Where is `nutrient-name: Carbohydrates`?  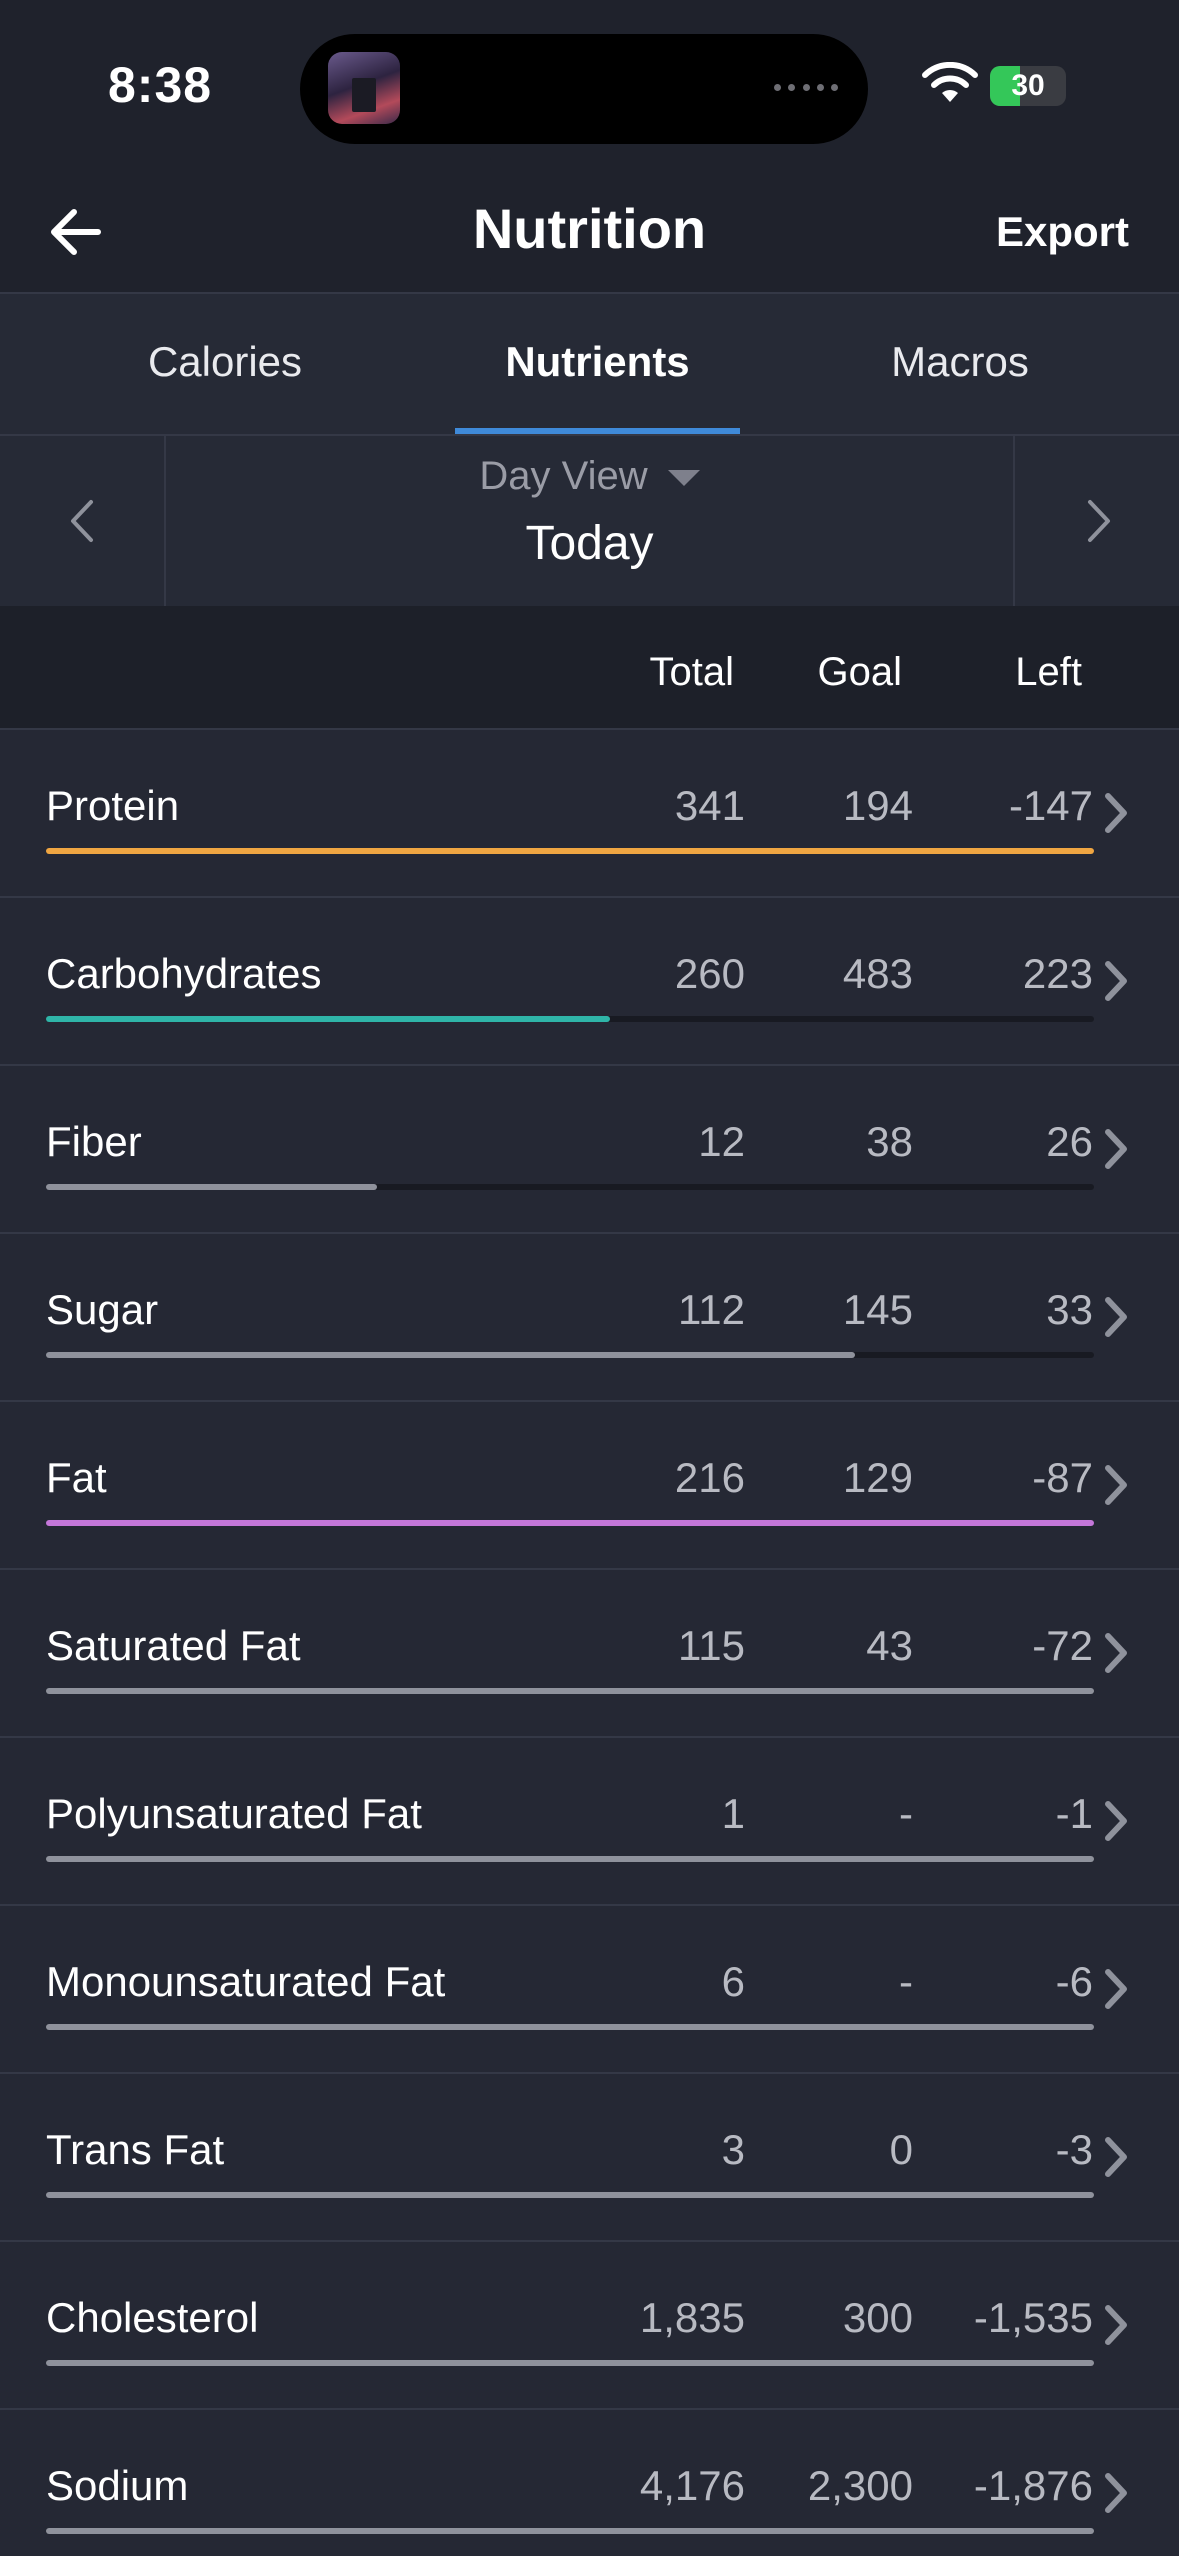
nutrient-name: Carbohydrates is located at coordinates (184, 973).